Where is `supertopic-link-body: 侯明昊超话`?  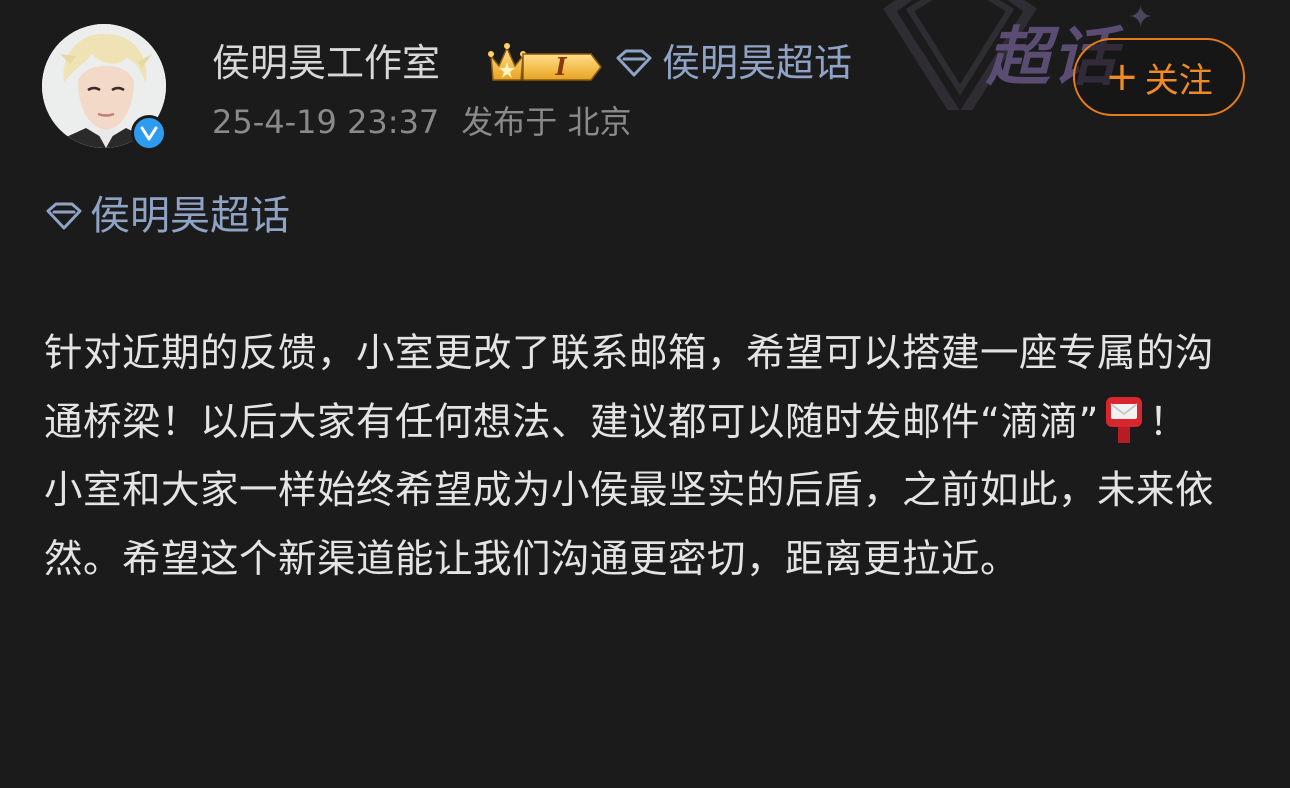
supertopic-link-body: 侯明昊超话 is located at coordinates (167, 216).